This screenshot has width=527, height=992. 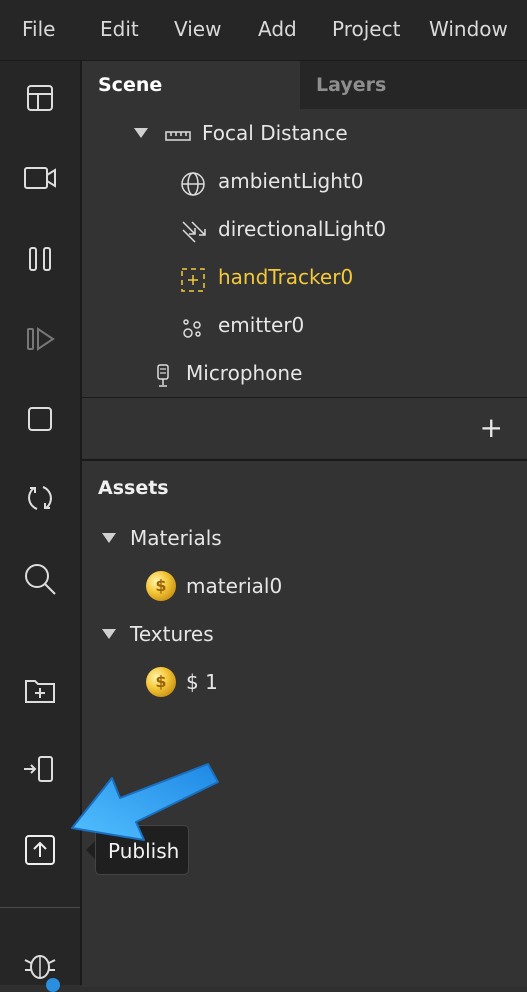 I want to click on tree-item-label: directionalLight0, so click(x=302, y=229).